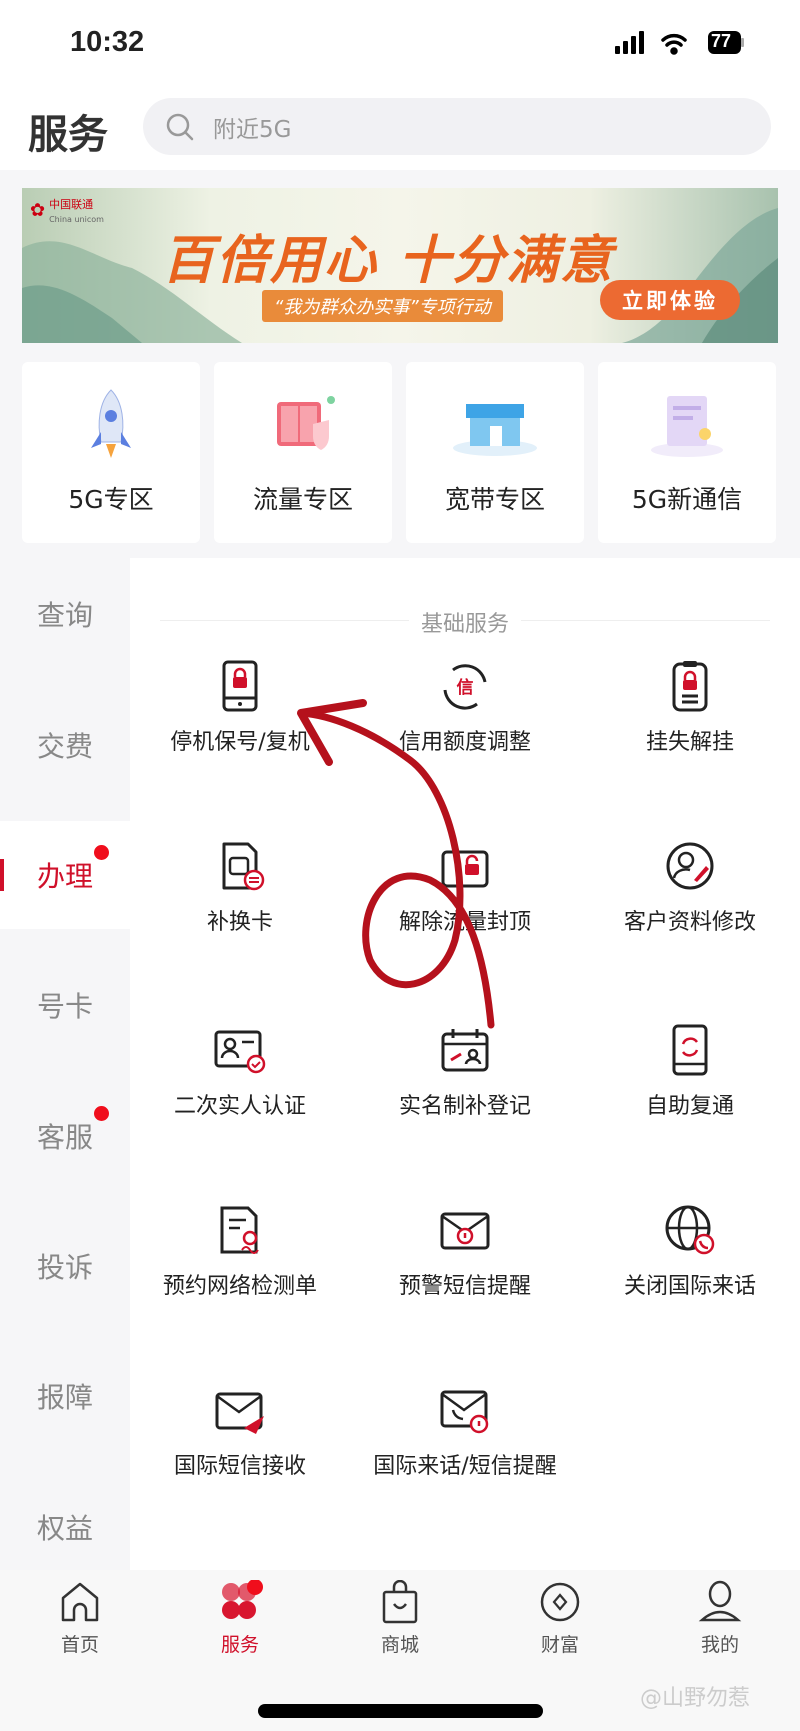  I want to click on logo-en: China unicom, so click(76, 219).